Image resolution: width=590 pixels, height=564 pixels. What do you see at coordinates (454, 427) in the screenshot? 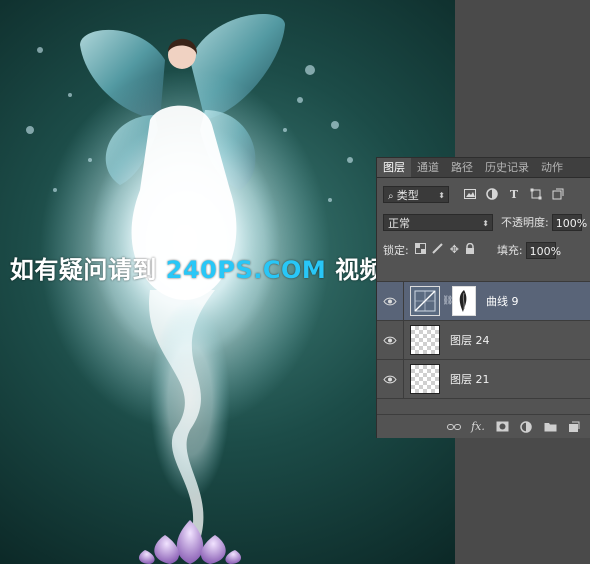
I see `link-icon` at bounding box center [454, 427].